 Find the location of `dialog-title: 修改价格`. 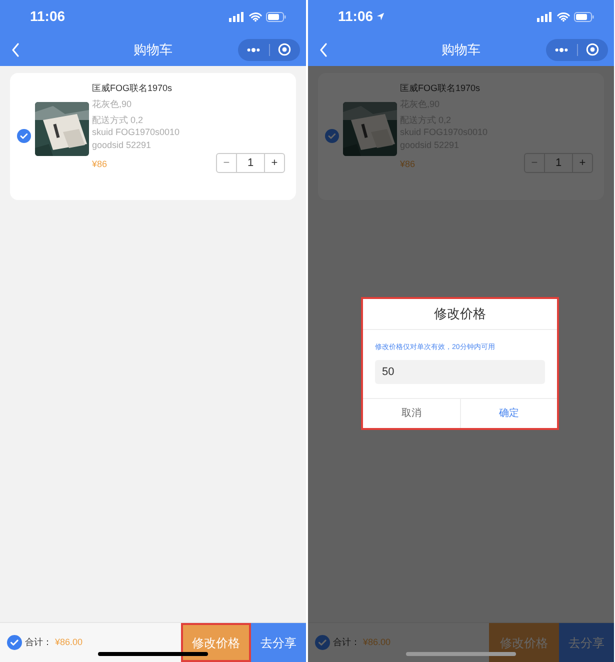

dialog-title: 修改价格 is located at coordinates (460, 314).